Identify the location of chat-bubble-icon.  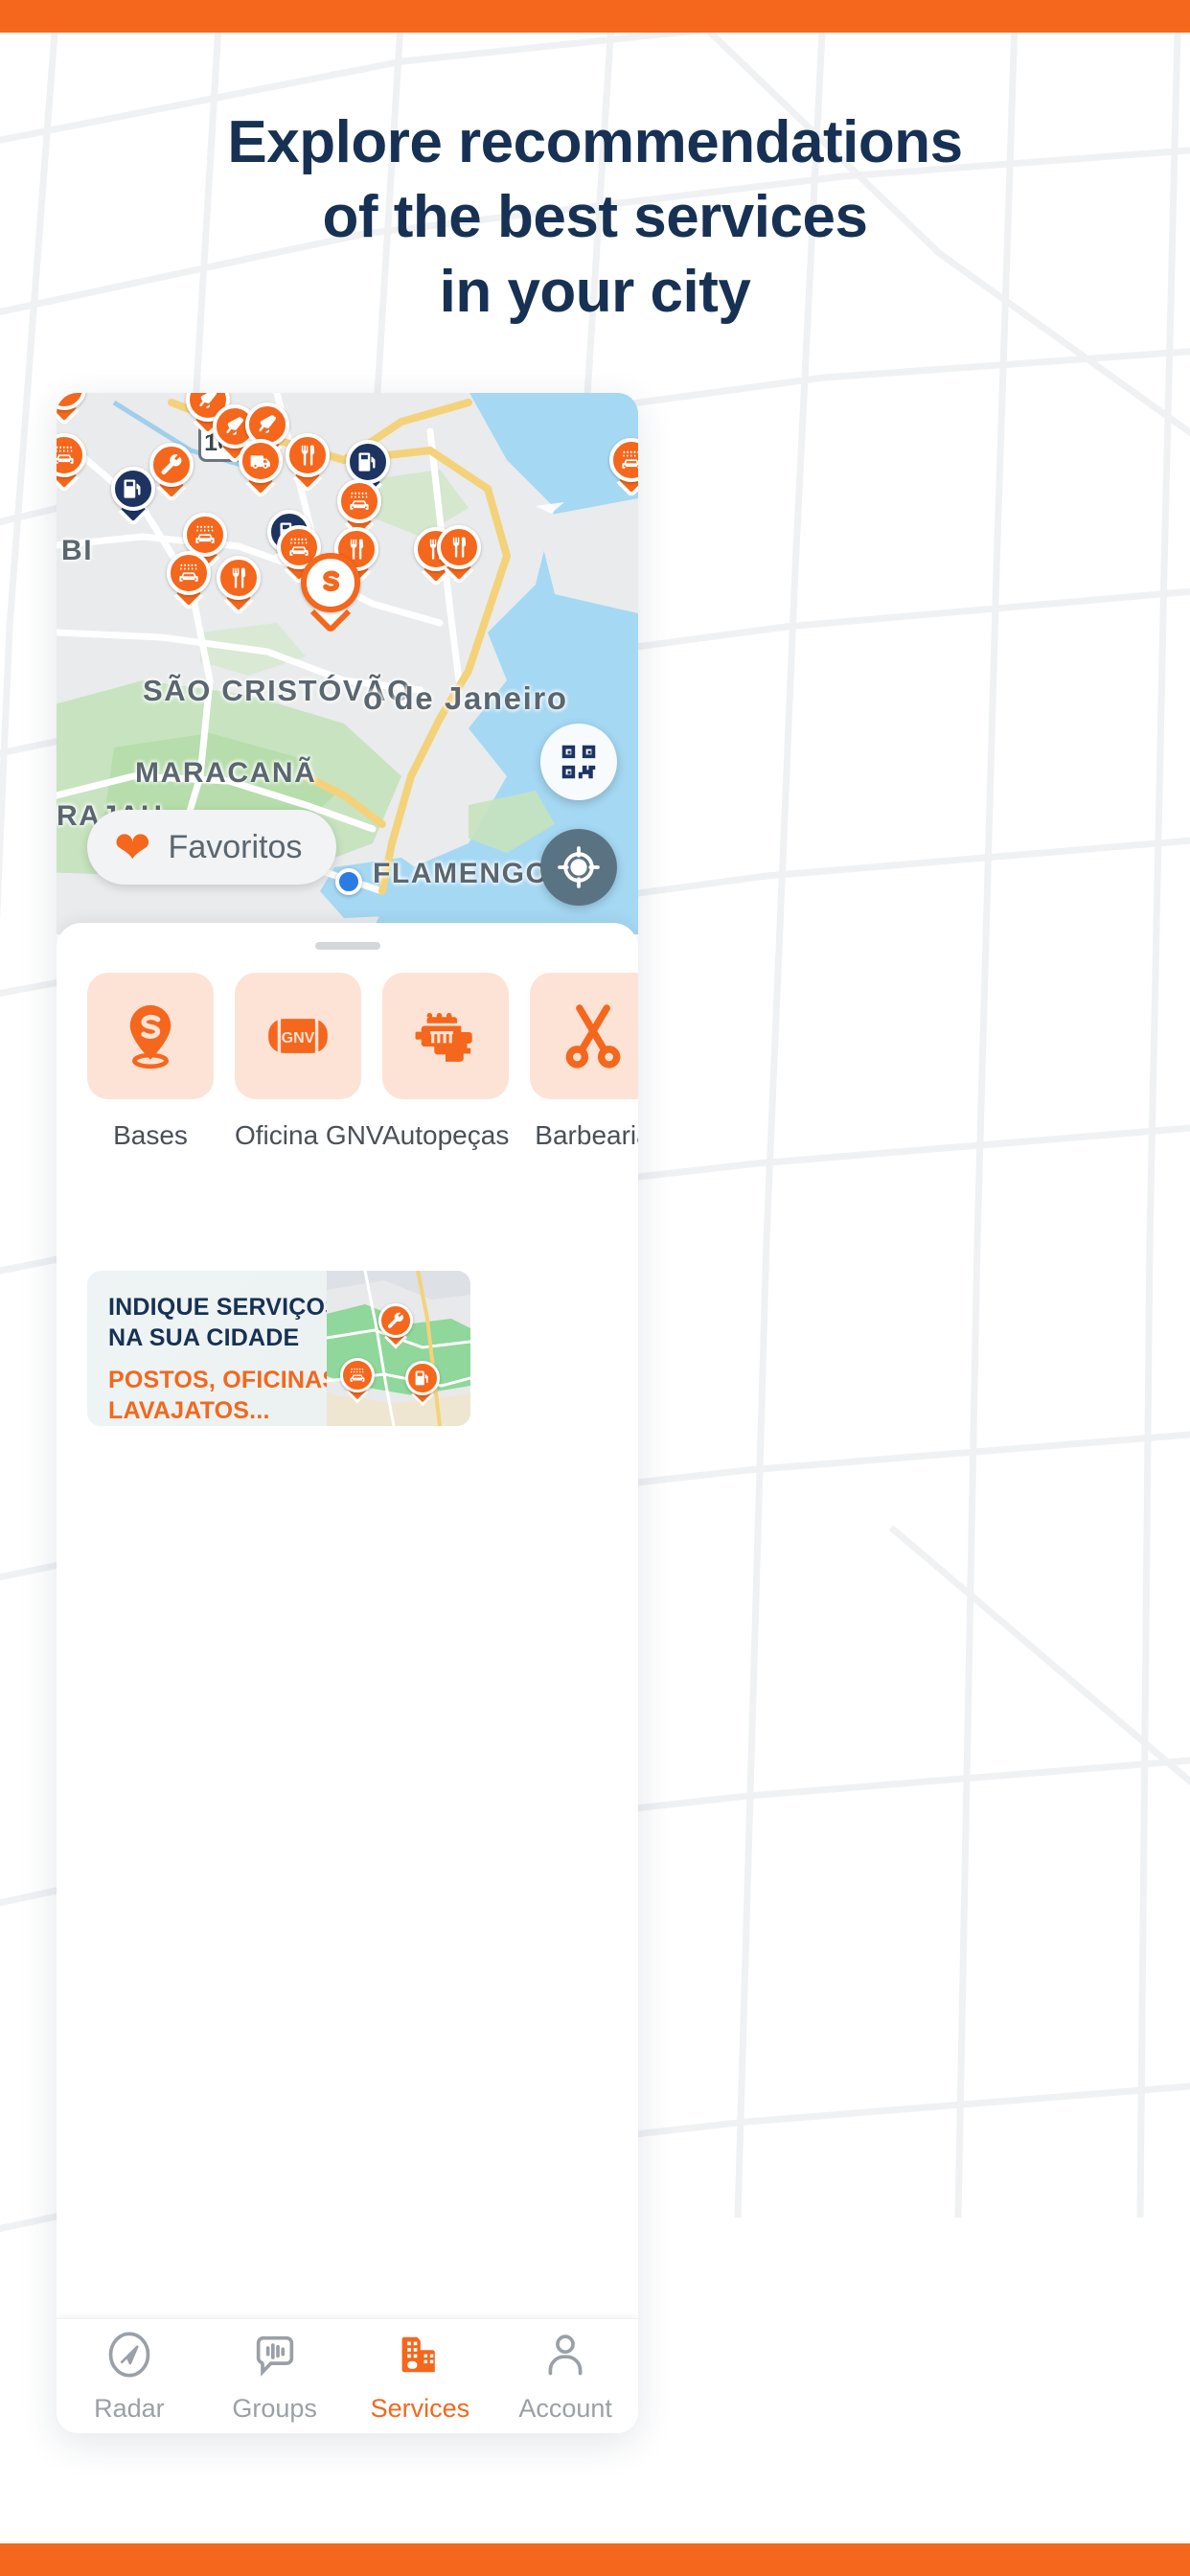
(275, 2357).